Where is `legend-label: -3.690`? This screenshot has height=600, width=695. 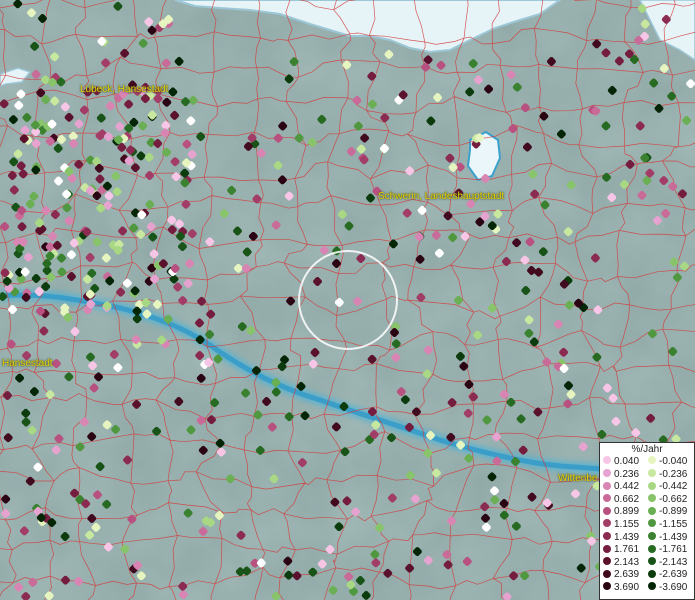 legend-label: -3.690 is located at coordinates (673, 587).